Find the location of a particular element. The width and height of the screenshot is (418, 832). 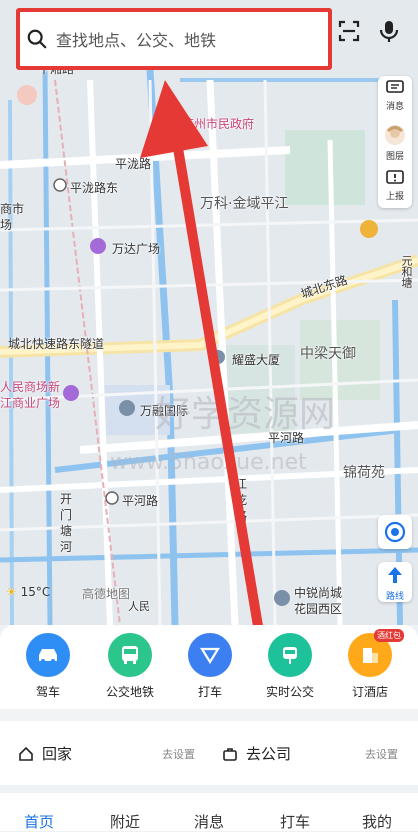

poi-label-wanda: 万达广场 is located at coordinates (136, 249).